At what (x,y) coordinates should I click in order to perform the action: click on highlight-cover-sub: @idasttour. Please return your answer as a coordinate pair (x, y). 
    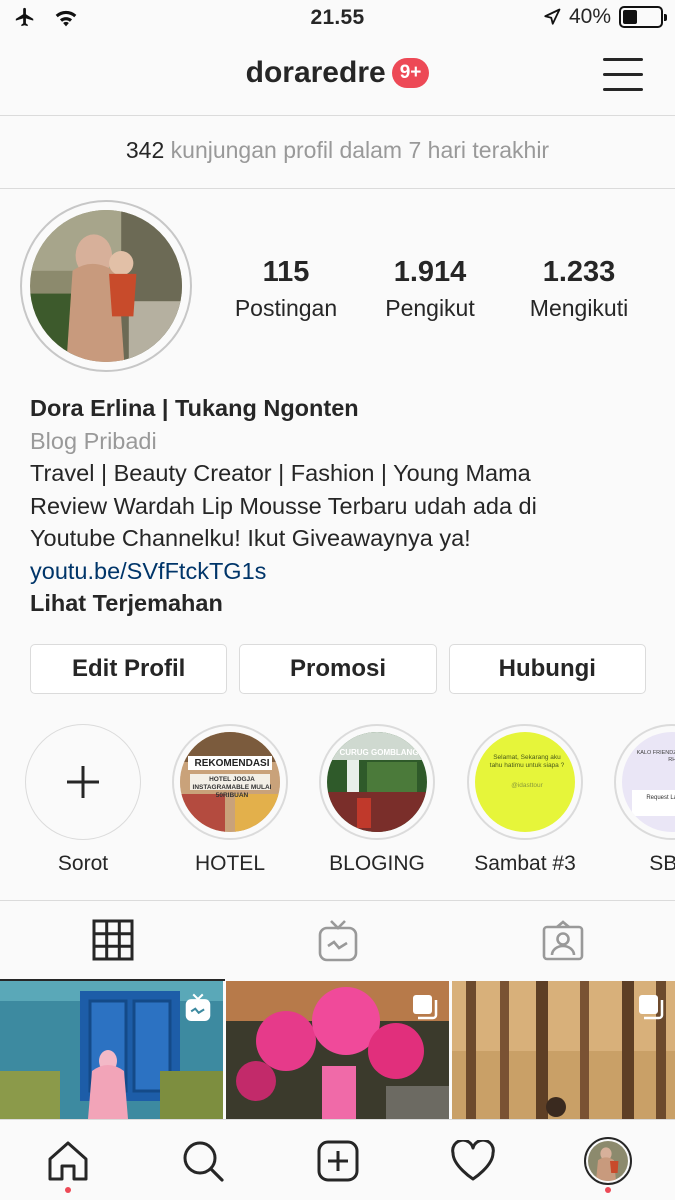
    Looking at the image, I should click on (527, 785).